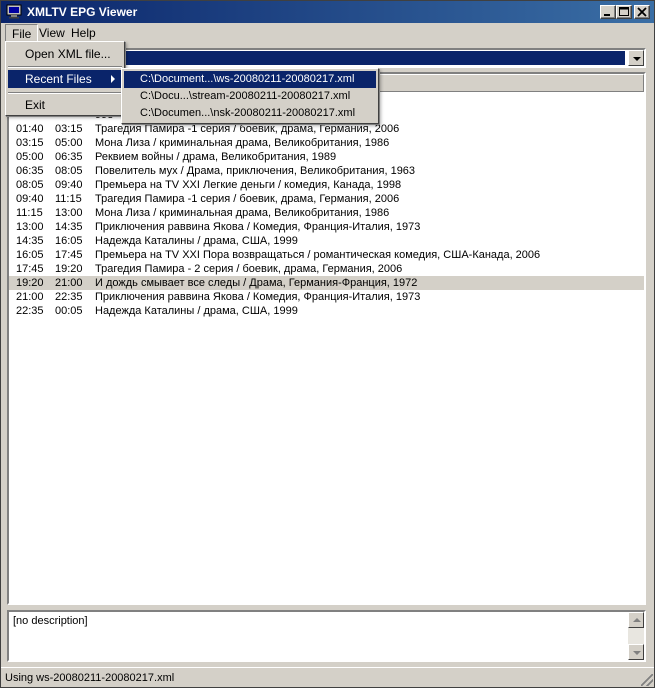 This screenshot has height=688, width=655. Describe the element at coordinates (69, 129) in the screenshot. I see `program-end-time: 03:15` at that location.